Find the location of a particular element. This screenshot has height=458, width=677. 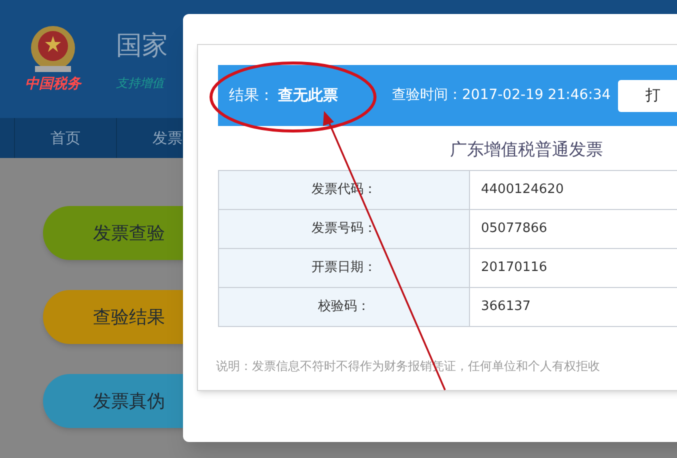

check-time: 查验时间：2017-02-19 21:46:34 is located at coordinates (501, 95).